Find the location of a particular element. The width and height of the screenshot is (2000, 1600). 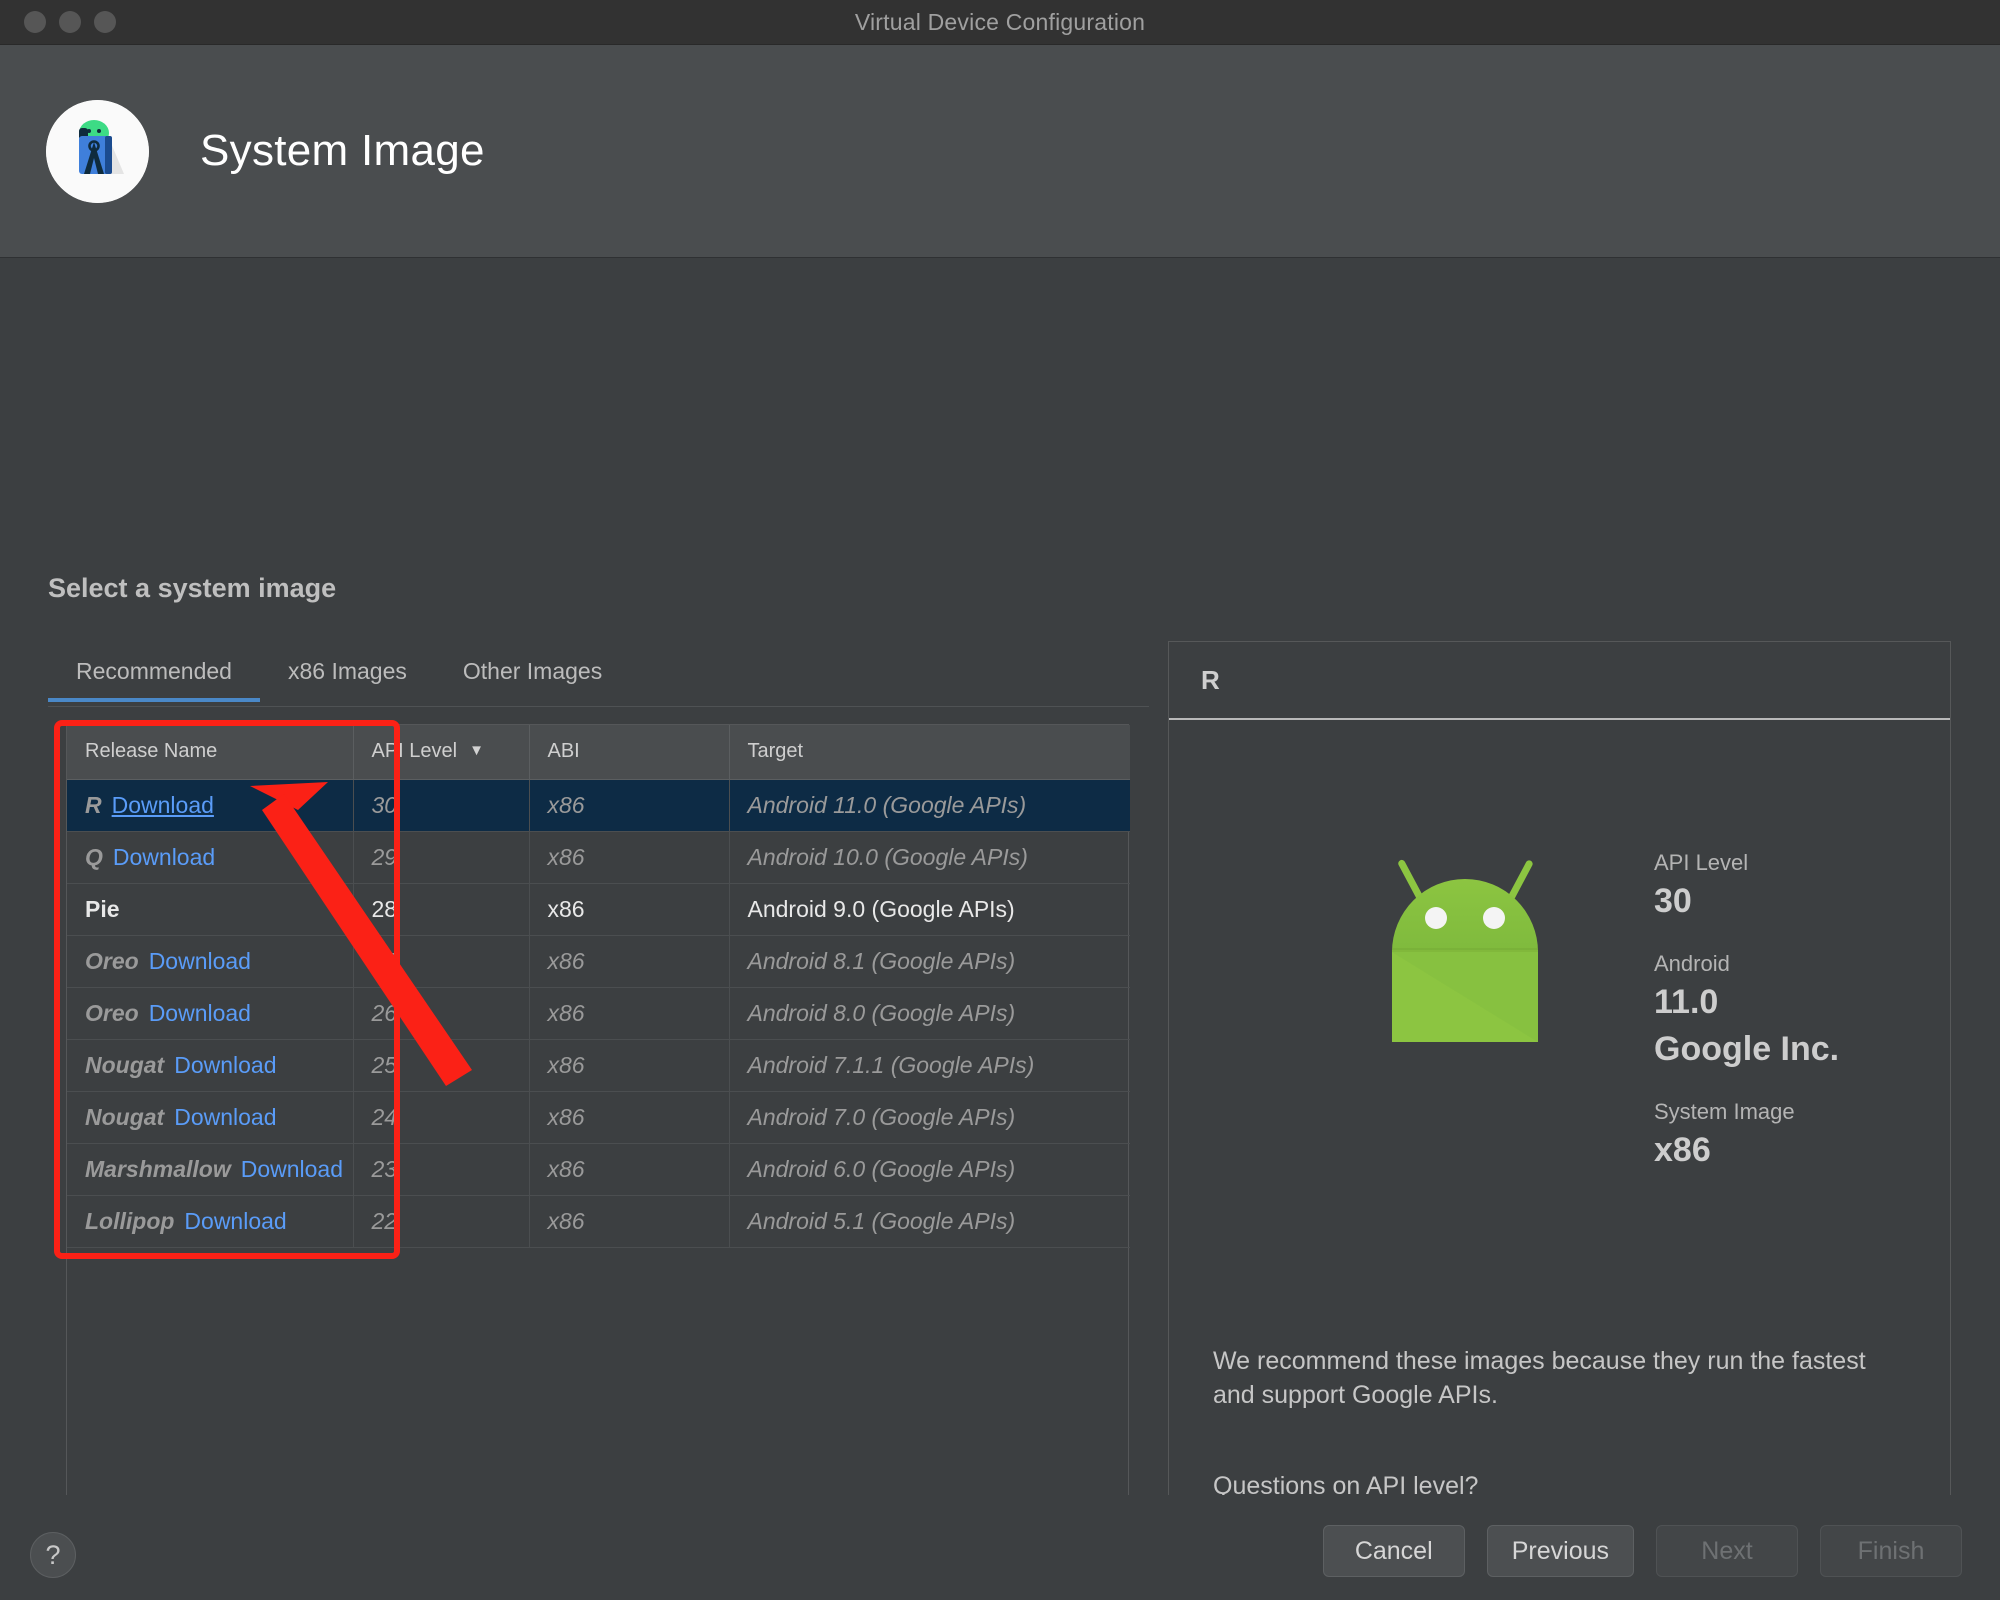

table-row: Q Download 29 x86 Android 10.0 (Google APIs) is located at coordinates (598, 857).